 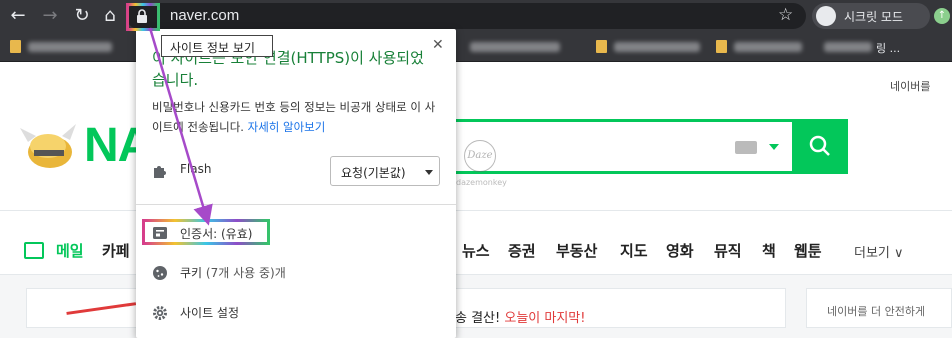 I want to click on nav-item-music: 뮤직, so click(x=728, y=250).